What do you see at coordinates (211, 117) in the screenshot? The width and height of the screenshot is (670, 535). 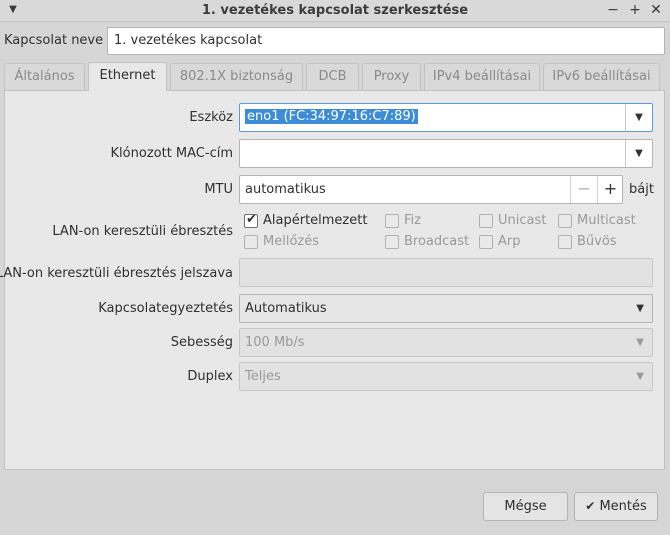 I see `device-label: Eszköz` at bounding box center [211, 117].